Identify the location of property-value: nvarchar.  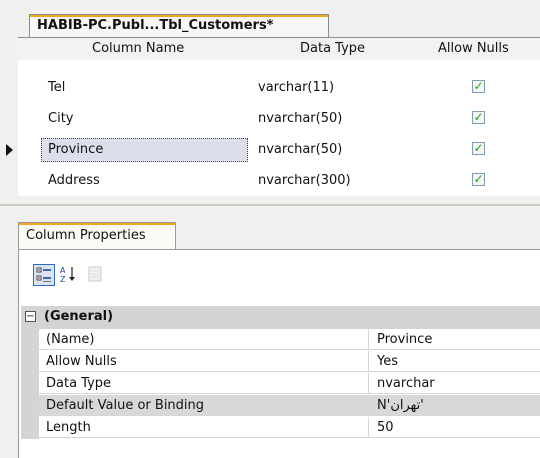
(454, 383).